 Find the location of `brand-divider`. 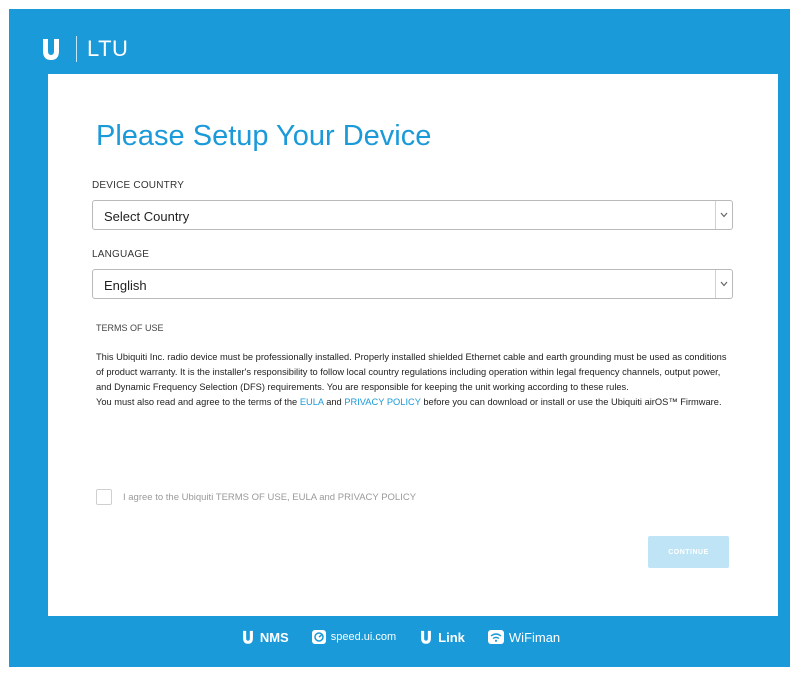

brand-divider is located at coordinates (76, 49).